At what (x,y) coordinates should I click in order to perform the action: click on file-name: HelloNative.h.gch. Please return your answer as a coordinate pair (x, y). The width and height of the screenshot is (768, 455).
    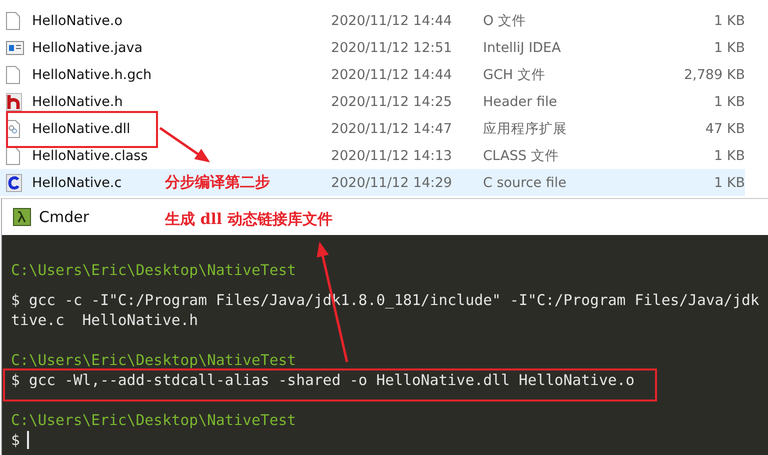
    Looking at the image, I should click on (92, 74).